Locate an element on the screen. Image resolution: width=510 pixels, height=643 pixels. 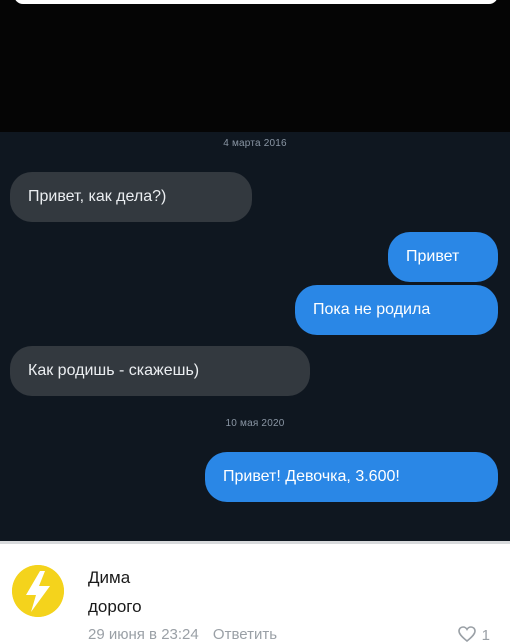
message-bubble-outgoing: Привет! Девочка, 3.600! is located at coordinates (351, 477).